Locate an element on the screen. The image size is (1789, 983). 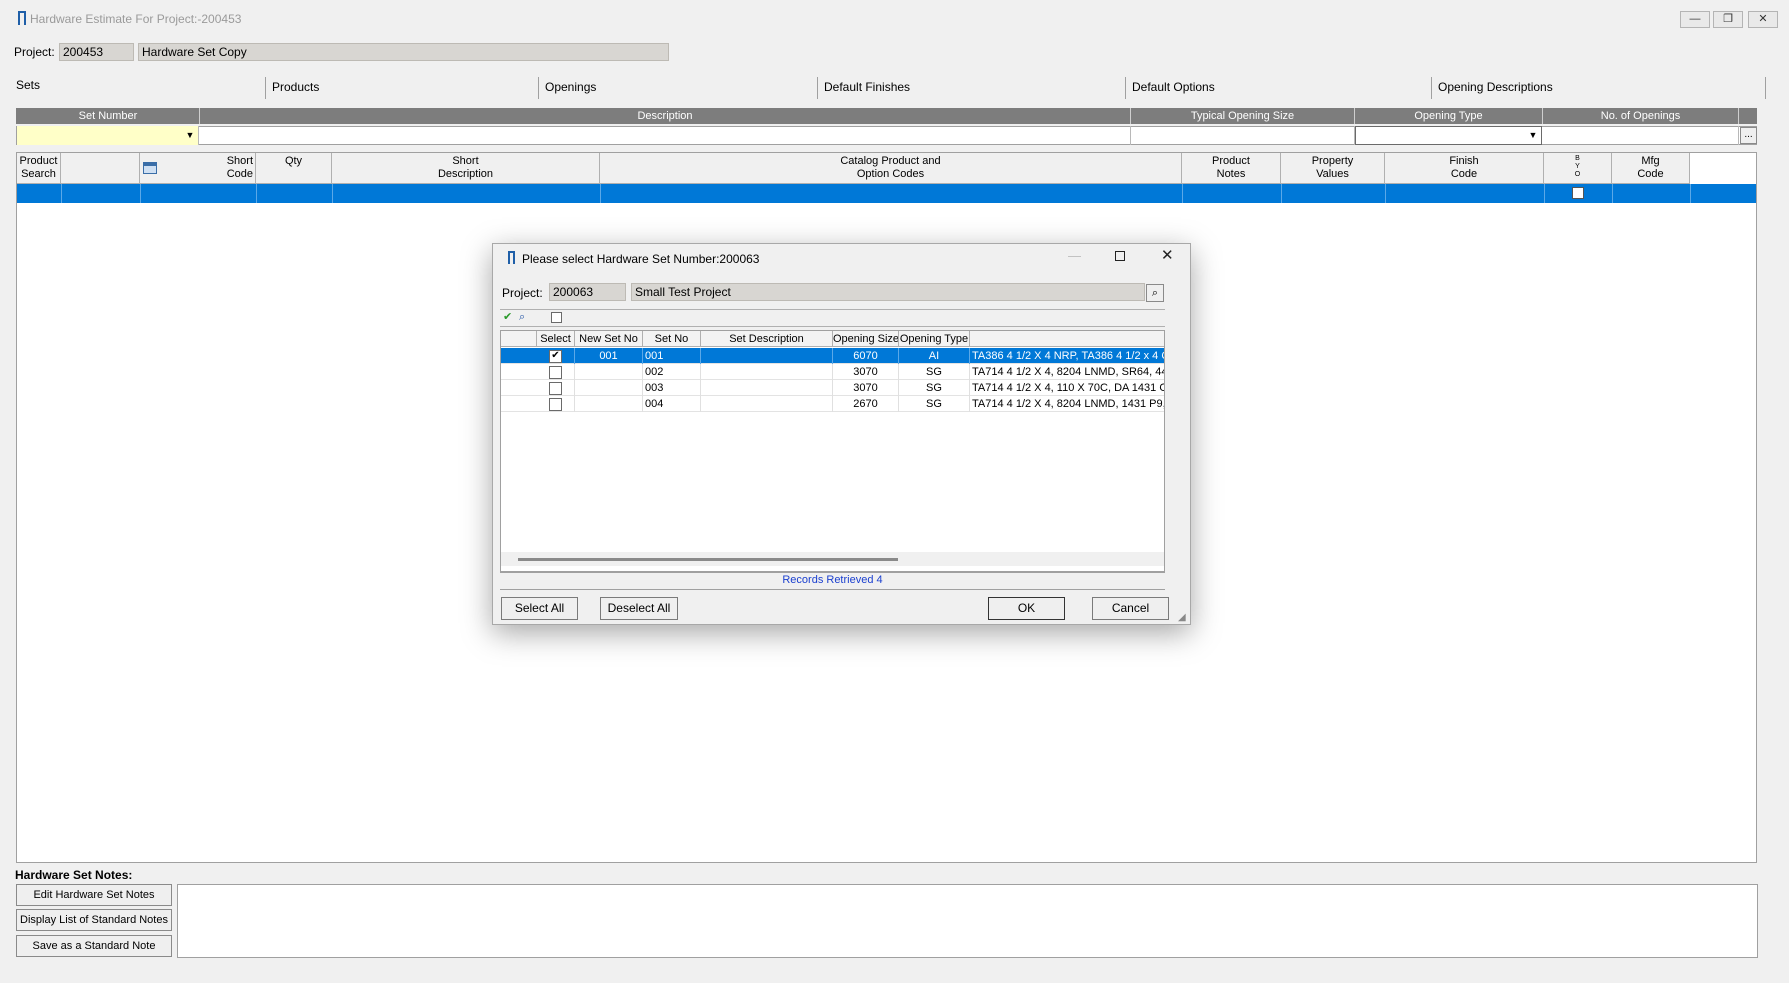
table-cell-set-no: 003 is located at coordinates (672, 388).